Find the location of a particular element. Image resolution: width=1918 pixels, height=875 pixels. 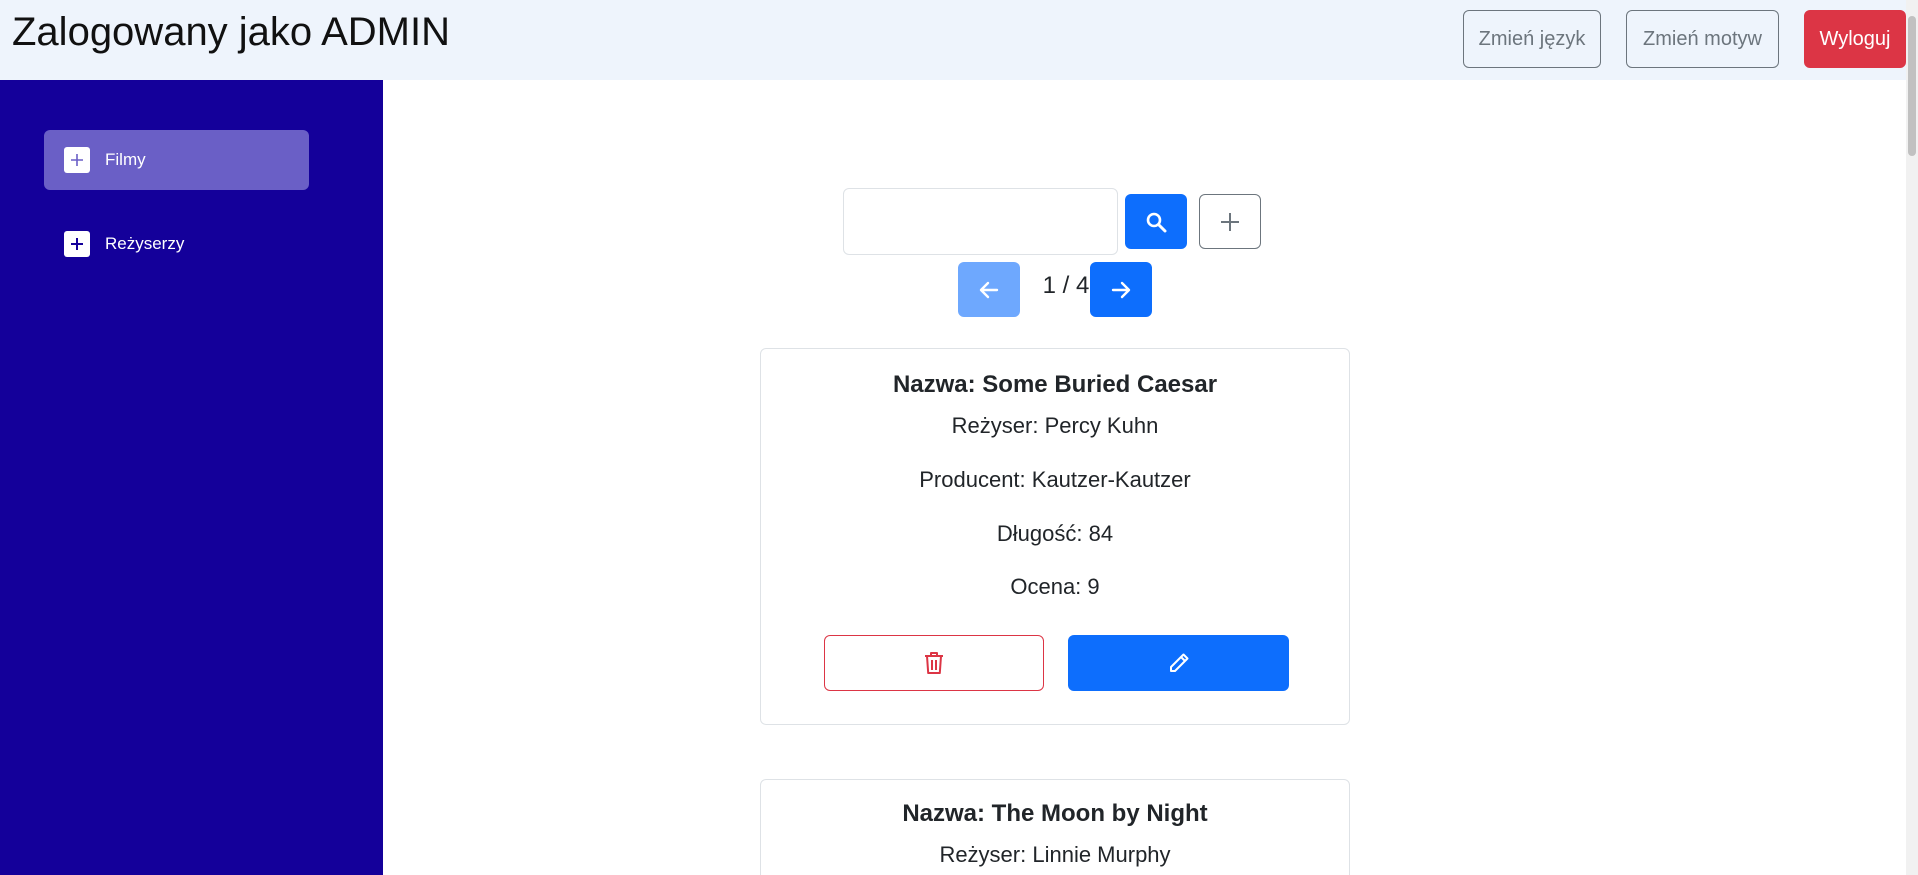

delete-button is located at coordinates (934, 663).